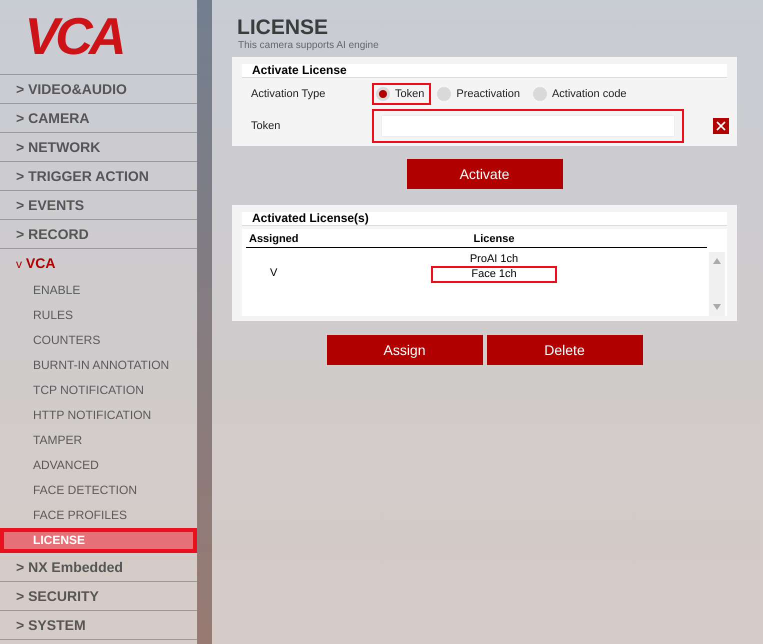  What do you see at coordinates (494, 259) in the screenshot?
I see `license-entry: ProAI 1ch` at bounding box center [494, 259].